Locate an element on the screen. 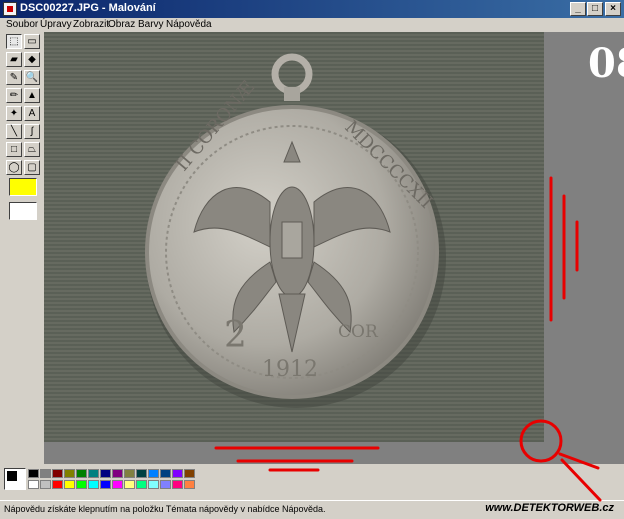  rounded-rect-icon: ▢ is located at coordinates (32, 167).